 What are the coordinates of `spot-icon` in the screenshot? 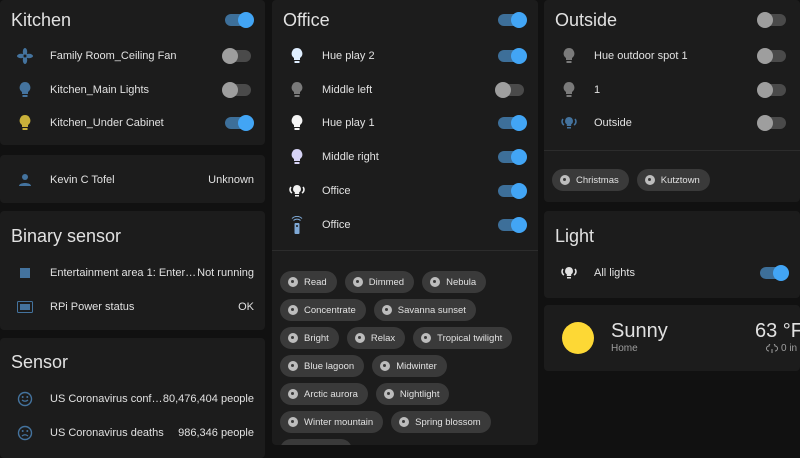 It's located at (569, 56).